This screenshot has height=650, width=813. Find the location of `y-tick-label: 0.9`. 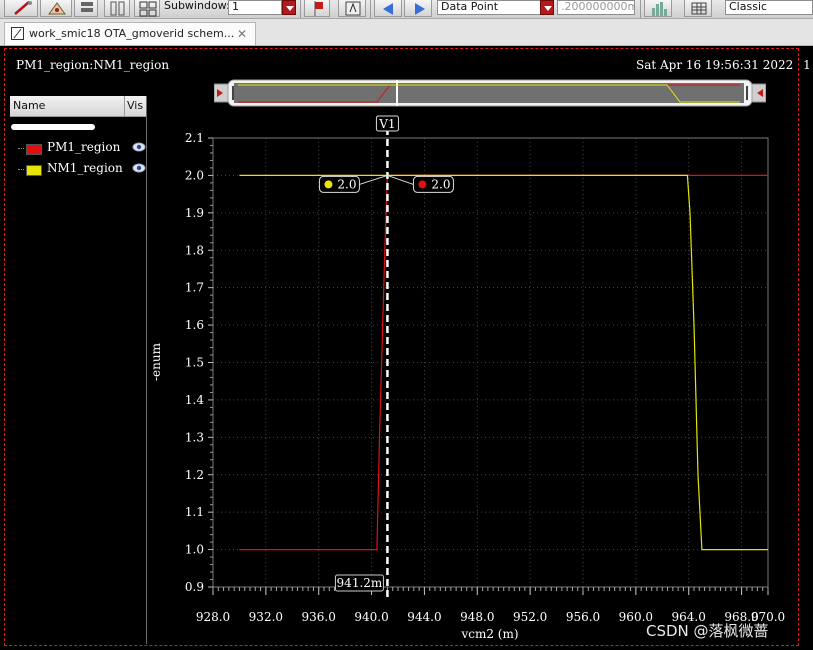

y-tick-label: 0.9 is located at coordinates (194, 587).